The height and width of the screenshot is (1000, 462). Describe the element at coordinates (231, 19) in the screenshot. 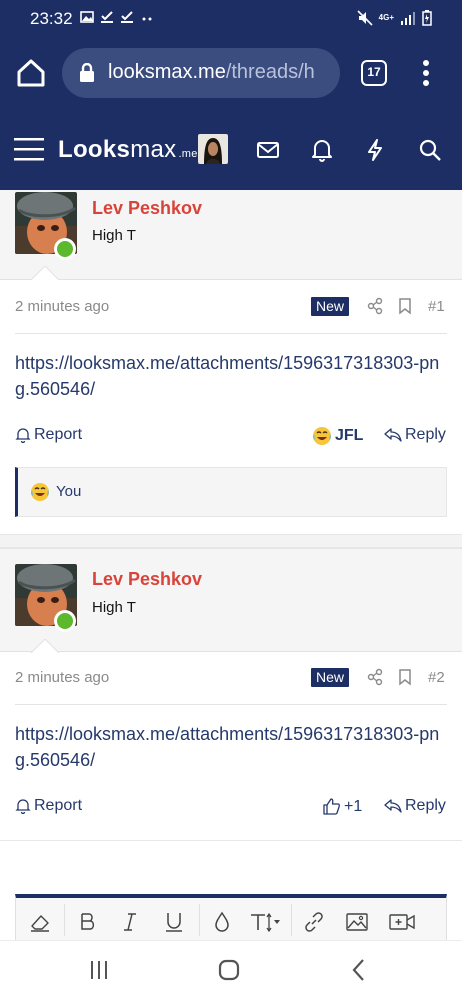

I see `status-bar: 23:32 4G+` at that location.